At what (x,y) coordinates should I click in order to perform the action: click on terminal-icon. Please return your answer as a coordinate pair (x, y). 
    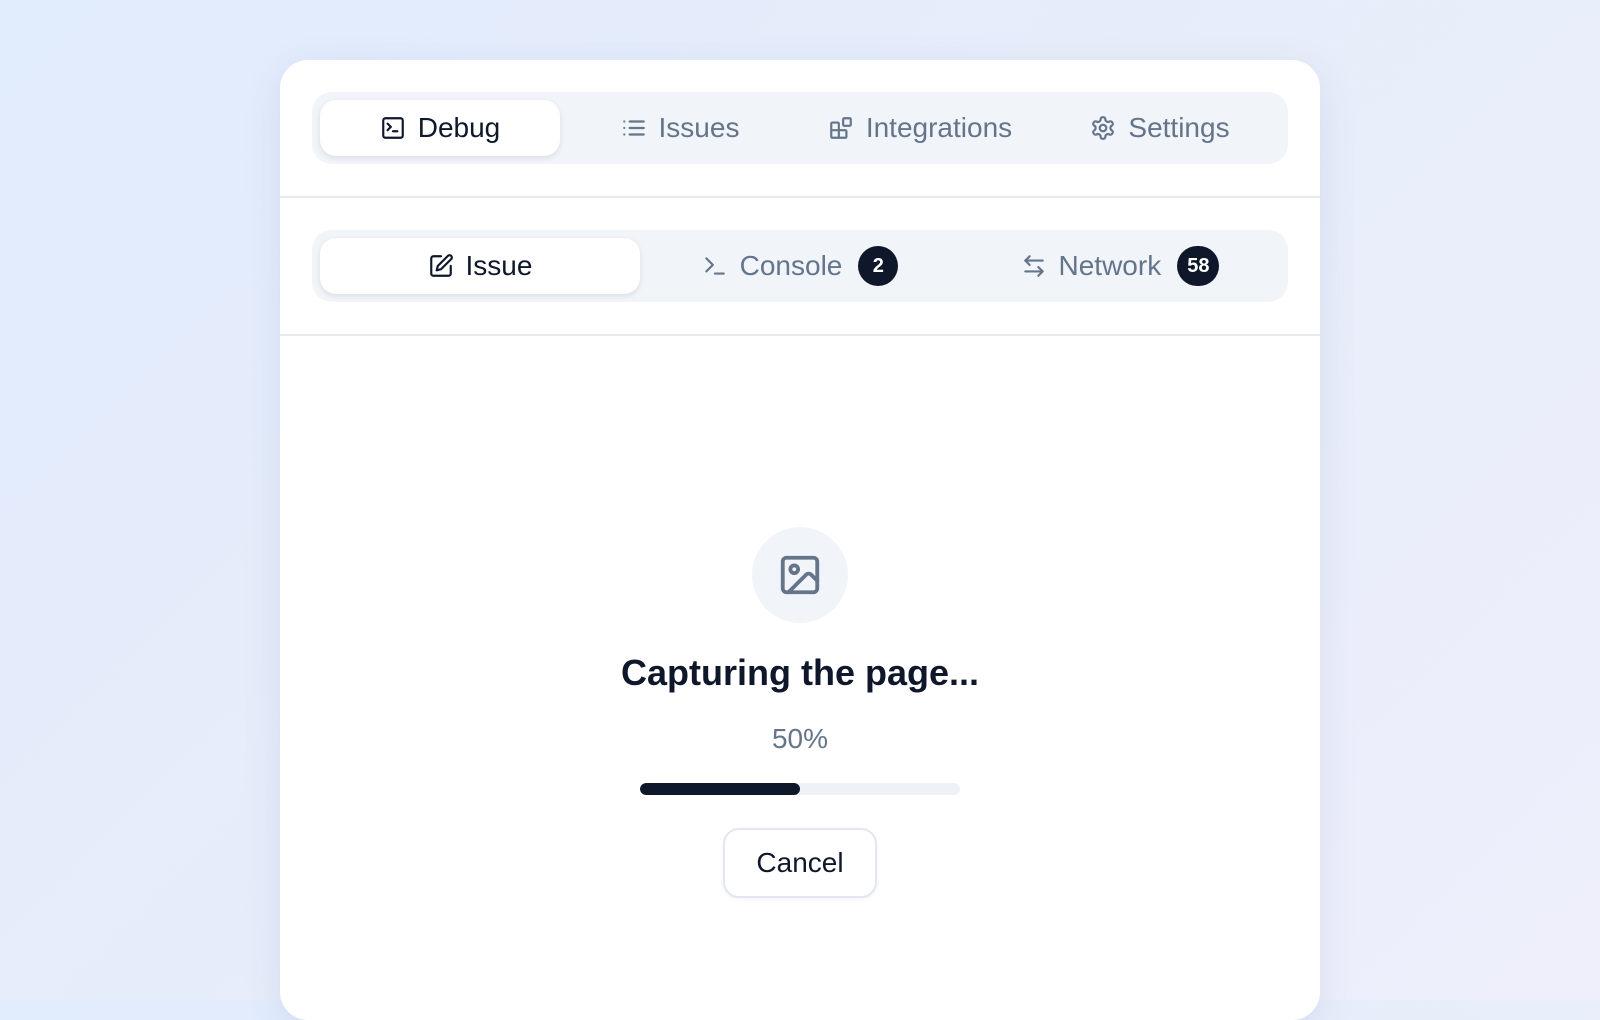
    Looking at the image, I should click on (714, 266).